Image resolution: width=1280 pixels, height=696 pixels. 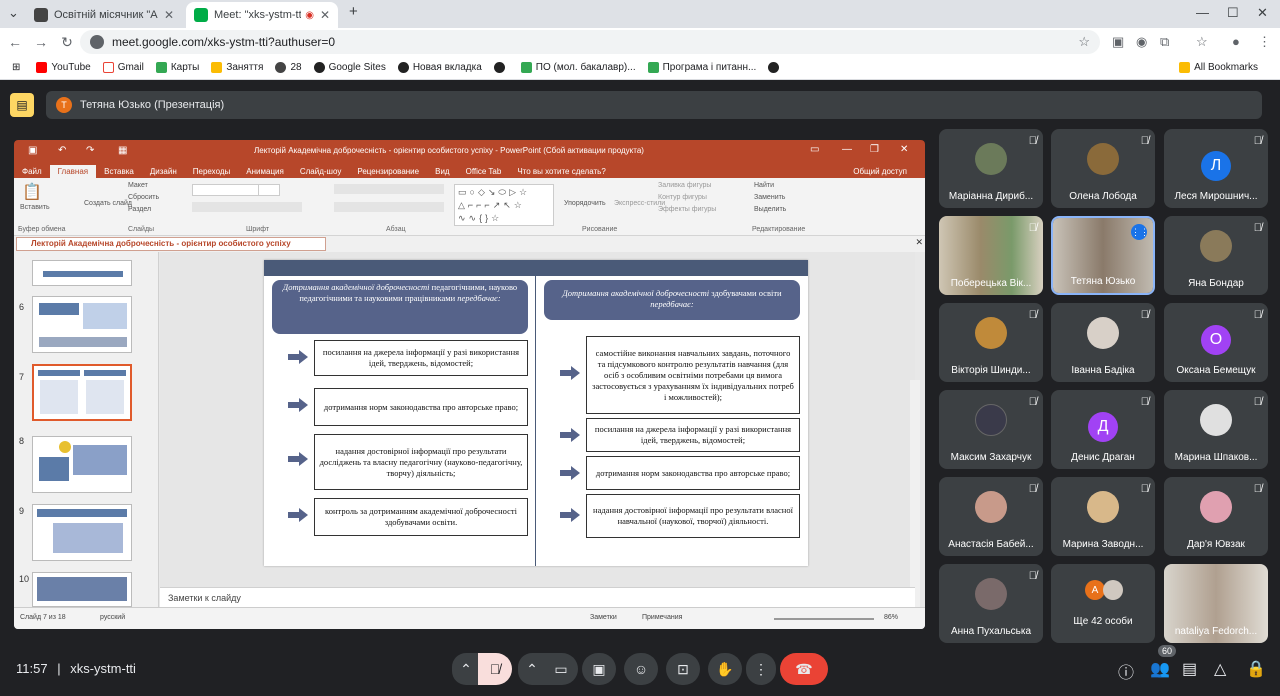 I want to click on back-icon: ←, so click(x=15, y=42).